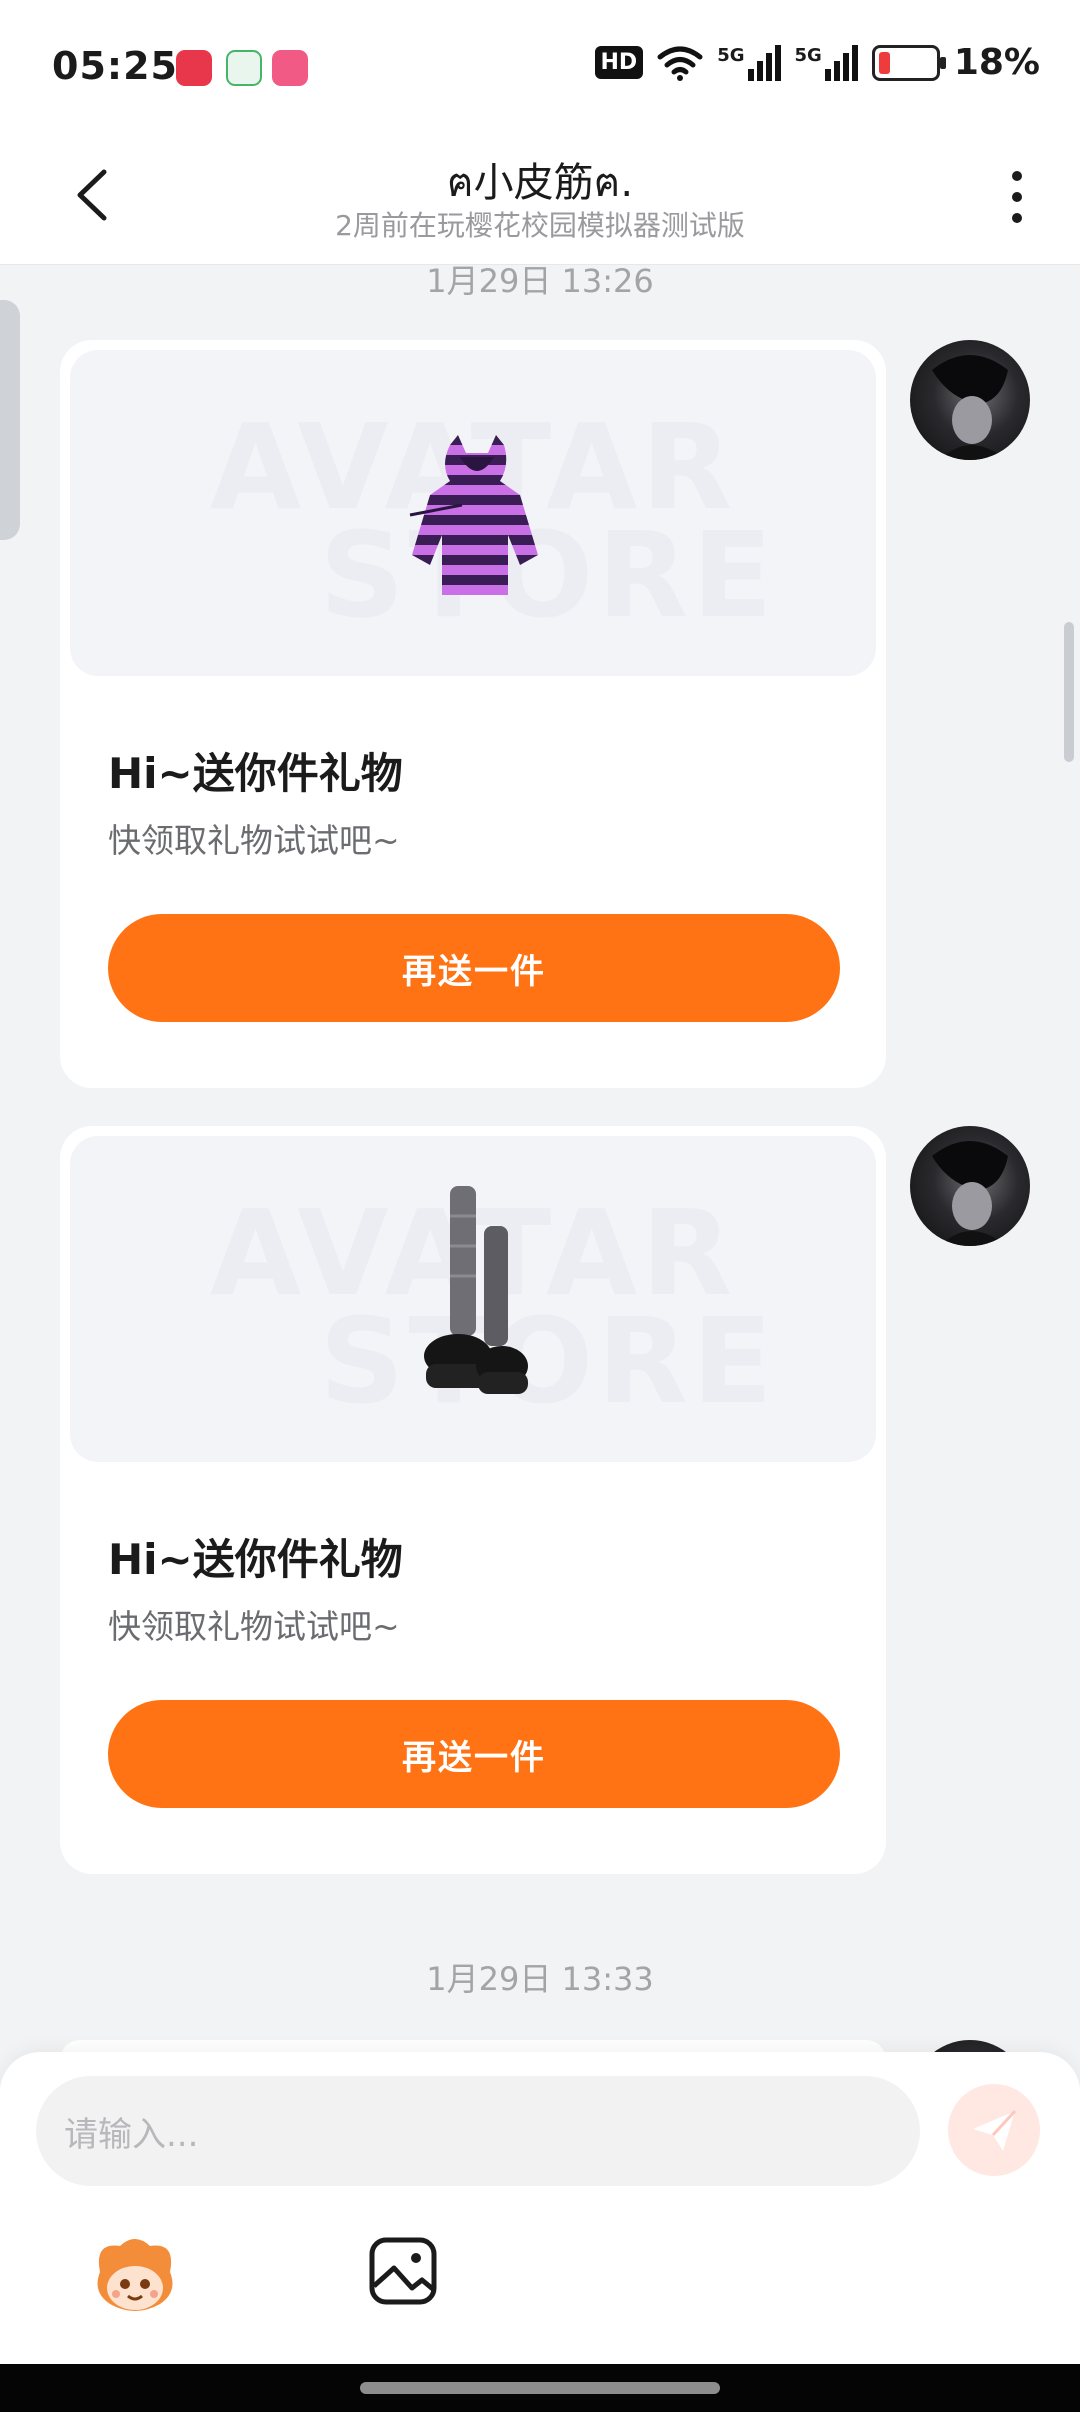  Describe the element at coordinates (540, 225) in the screenshot. I see `chat-subtitle: 2周前在玩樱花校园模拟器测试版` at that location.